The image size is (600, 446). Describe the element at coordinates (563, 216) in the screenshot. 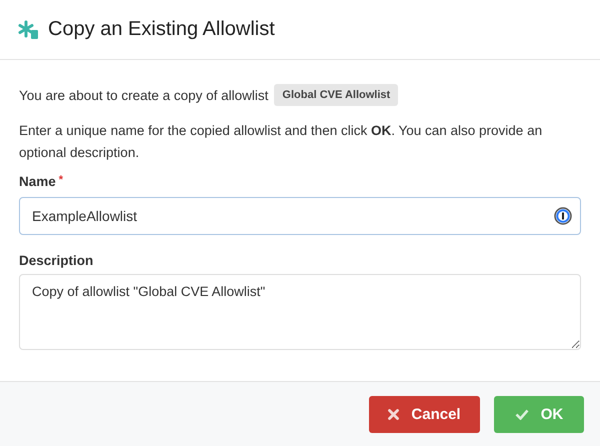

I see `password-manager-icon` at that location.